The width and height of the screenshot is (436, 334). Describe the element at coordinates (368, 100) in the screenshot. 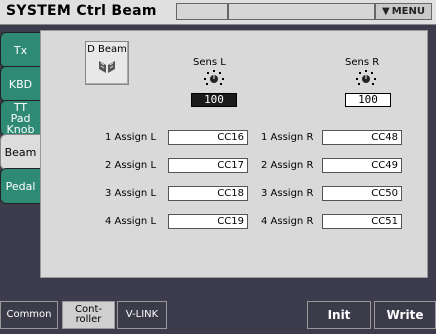

I see `sens-r-value: 100` at that location.